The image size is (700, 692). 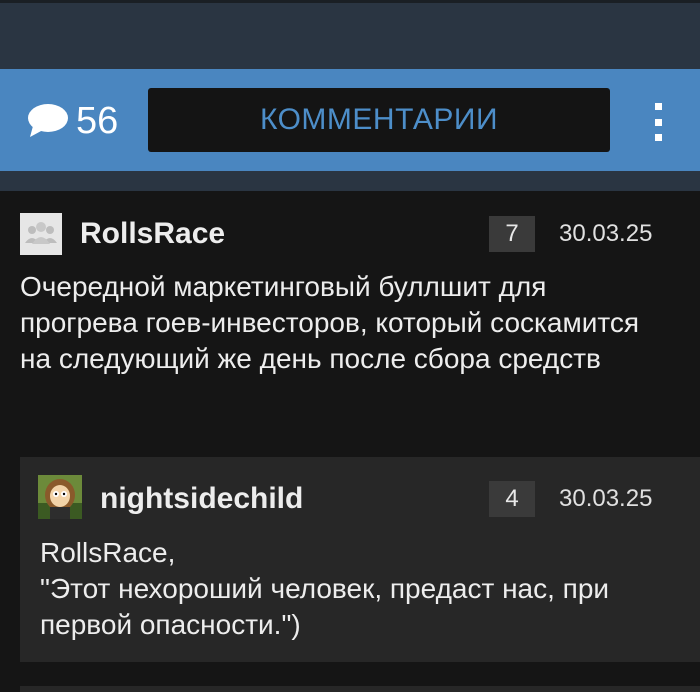 What do you see at coordinates (152, 234) in the screenshot?
I see `comment-username: RollsRace` at bounding box center [152, 234].